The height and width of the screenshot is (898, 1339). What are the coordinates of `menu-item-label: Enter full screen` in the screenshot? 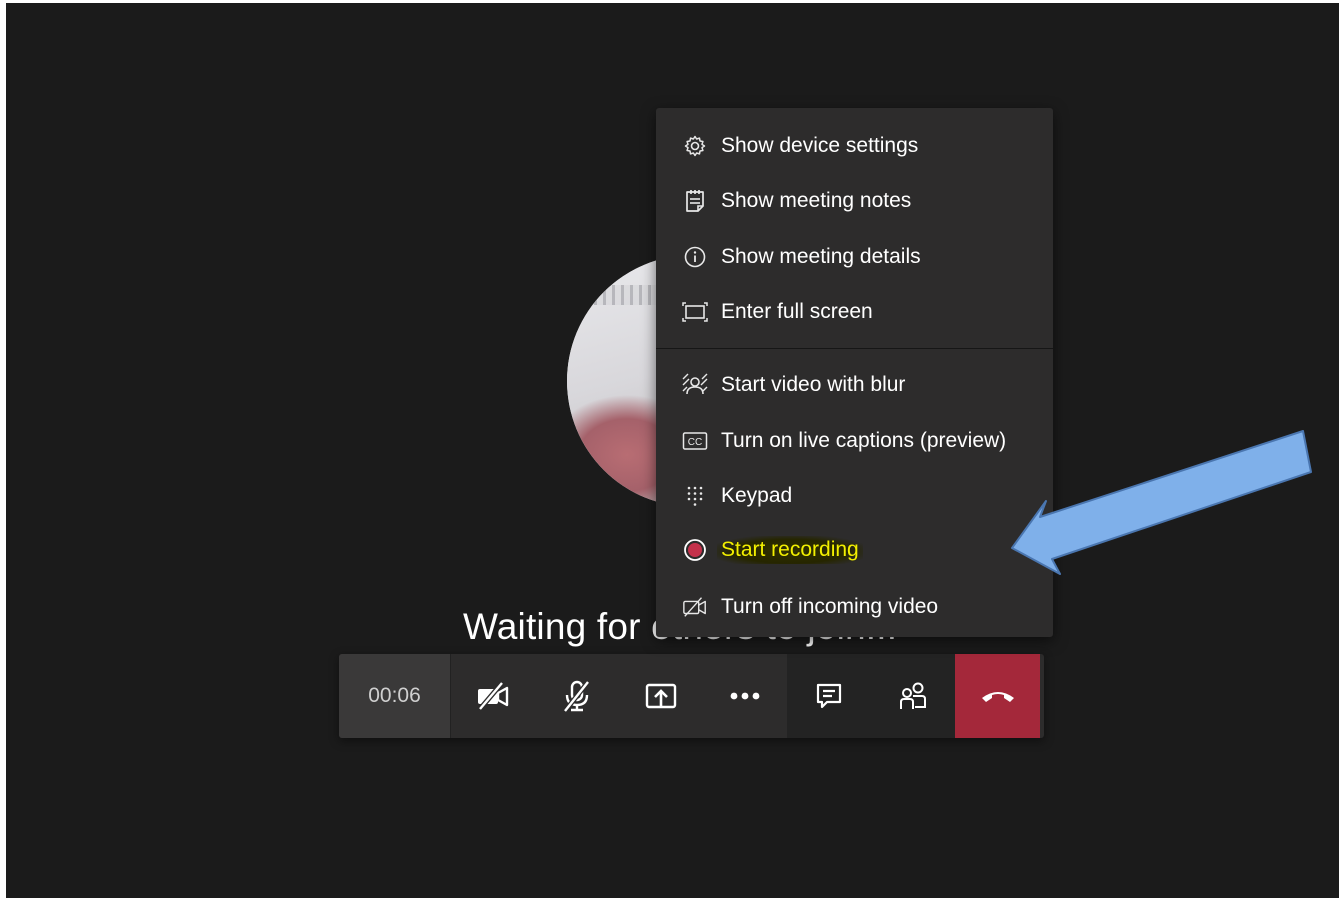 It's located at (797, 311).